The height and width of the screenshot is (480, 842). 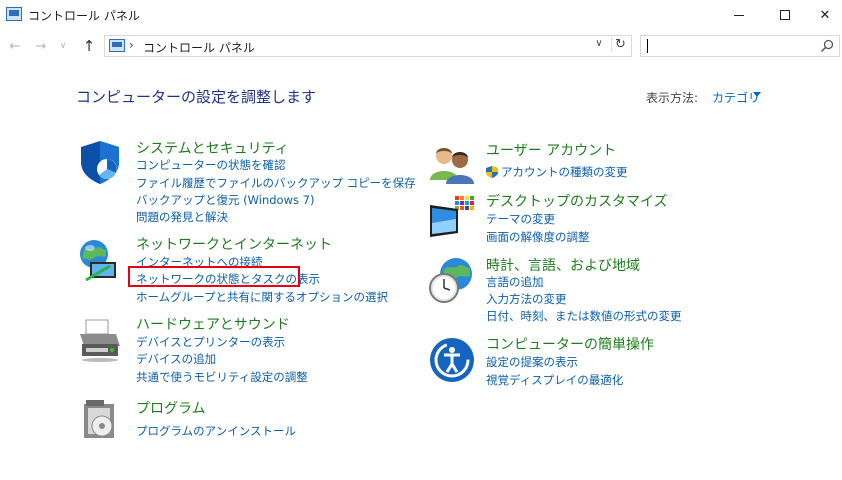 What do you see at coordinates (196, 97) in the screenshot?
I see `page-title: コンピューターの設定を調整します` at bounding box center [196, 97].